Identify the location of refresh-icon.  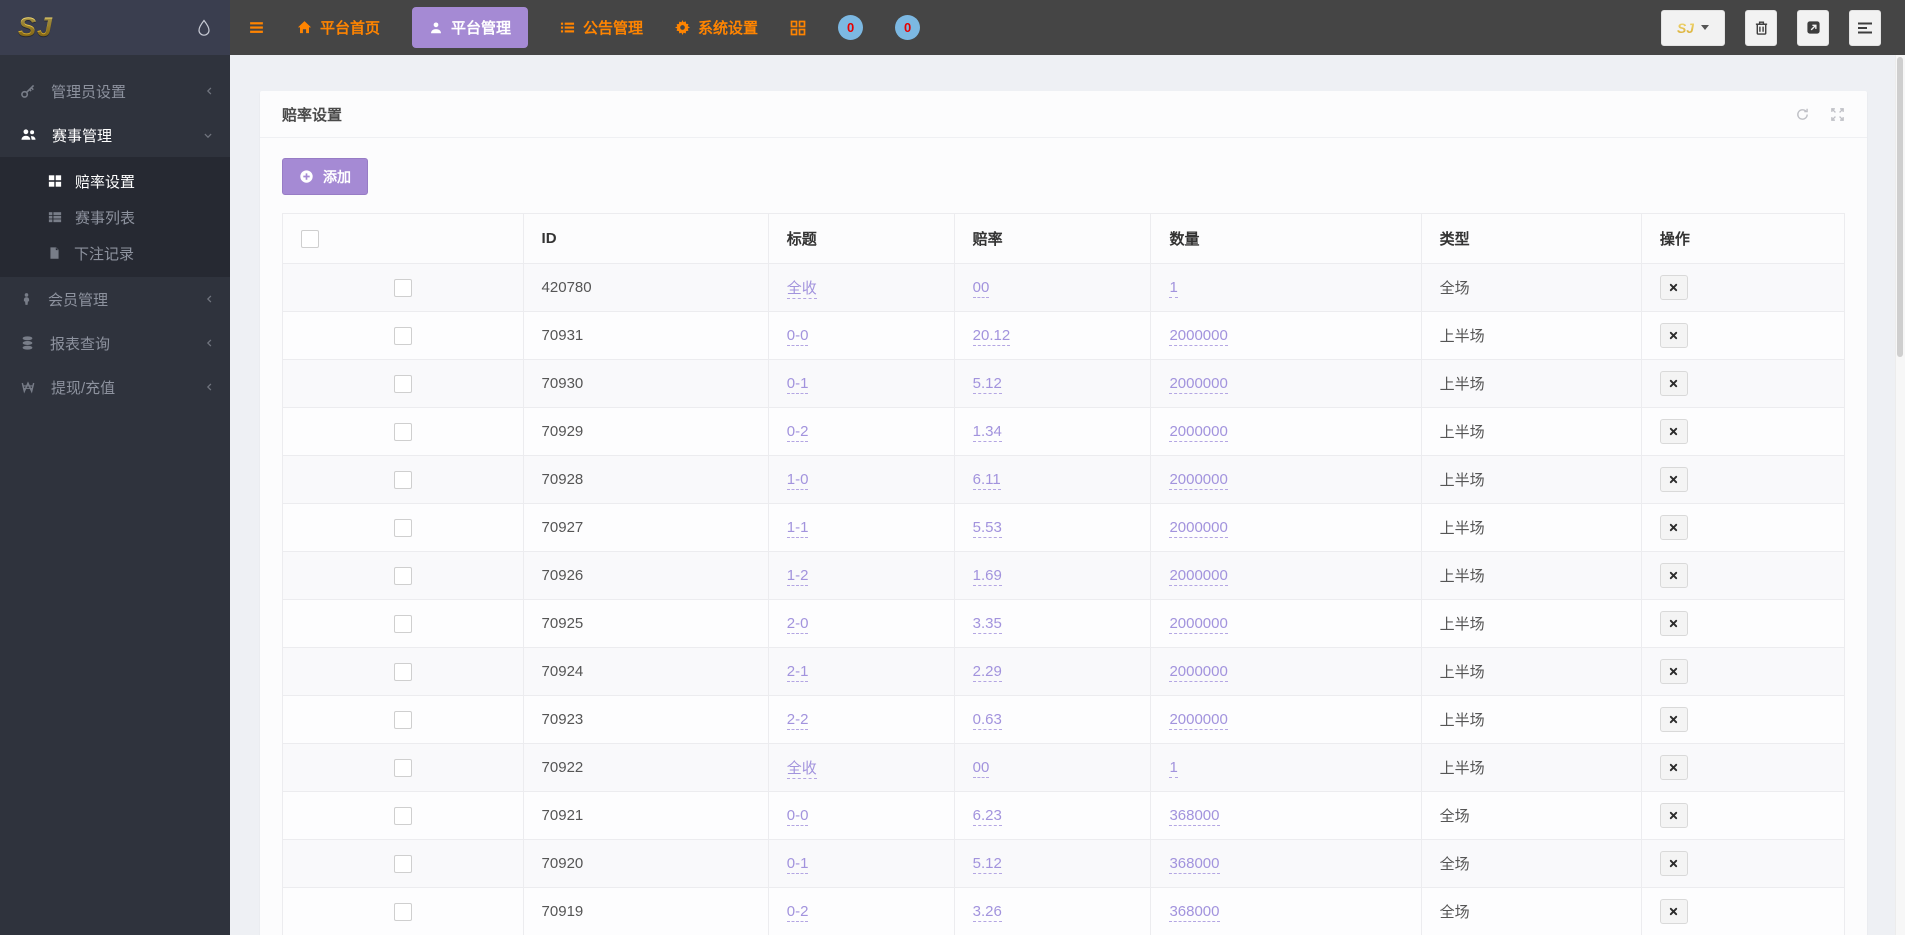
(1802, 114).